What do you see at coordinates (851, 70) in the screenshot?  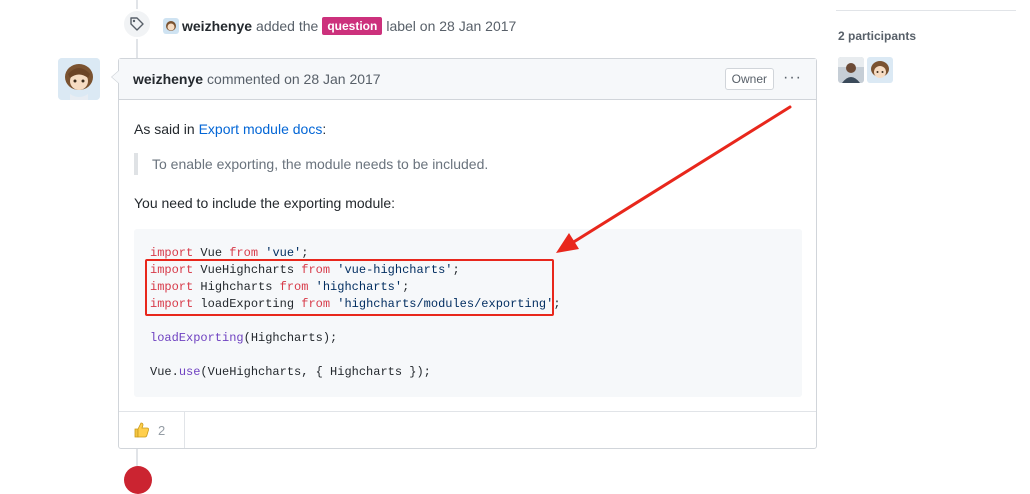 I see `participant-1-avatar` at bounding box center [851, 70].